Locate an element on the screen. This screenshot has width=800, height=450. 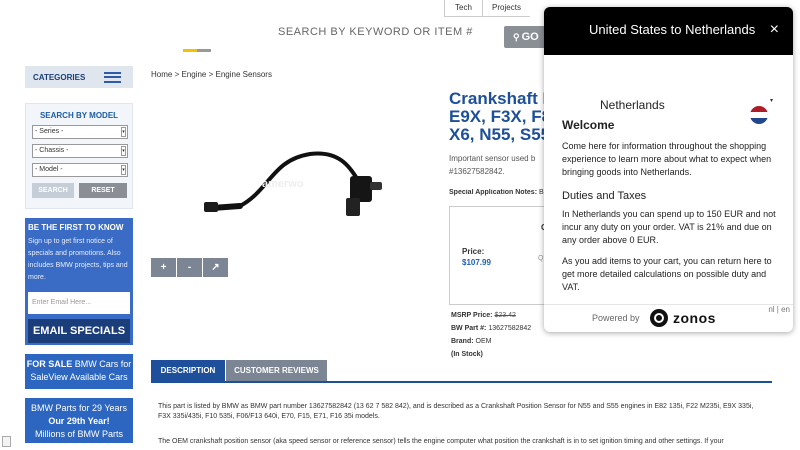
newsletter-title: BE THE FIRST TO KNOW is located at coordinates (76, 227).